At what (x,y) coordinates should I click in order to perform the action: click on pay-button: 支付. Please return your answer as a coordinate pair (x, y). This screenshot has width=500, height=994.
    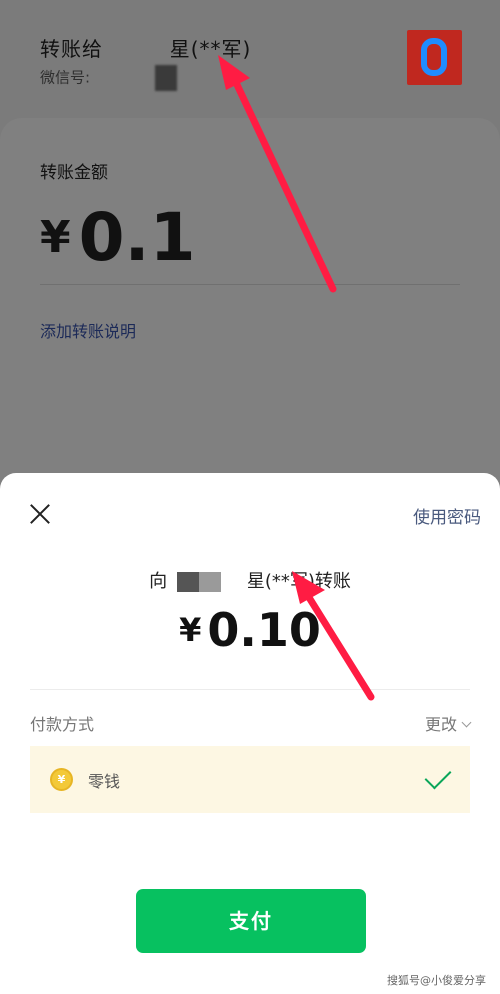
    Looking at the image, I should click on (251, 921).